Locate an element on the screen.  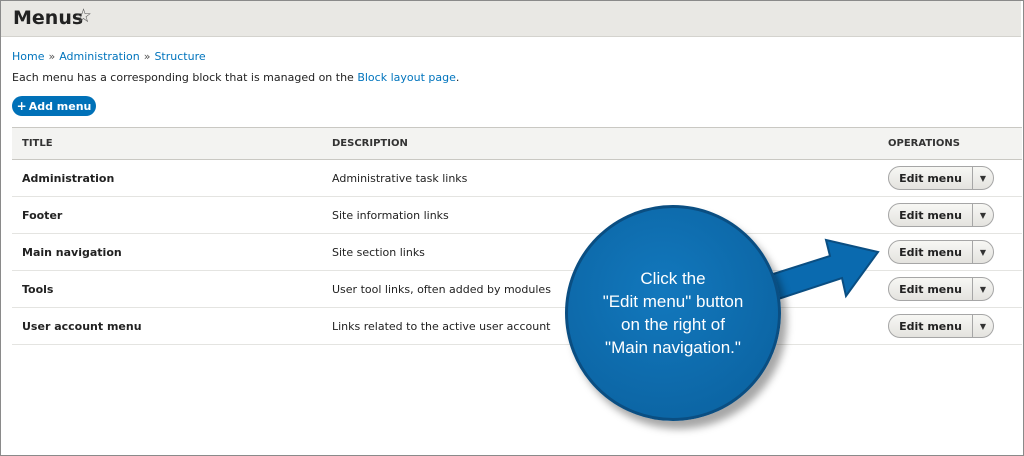
table-header-row: TITLE DESCRIPTION OPERATIONS is located at coordinates (517, 143).